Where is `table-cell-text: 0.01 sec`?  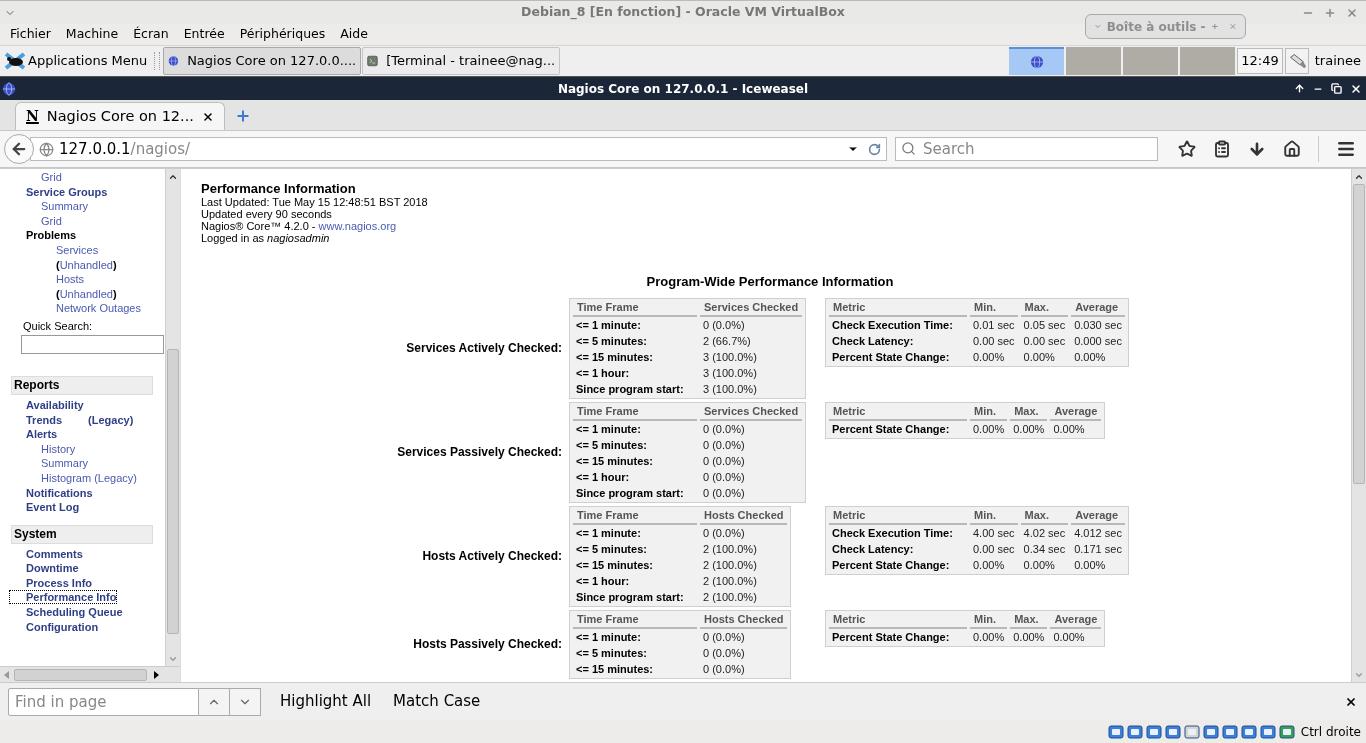 table-cell-text: 0.01 sec is located at coordinates (994, 325).